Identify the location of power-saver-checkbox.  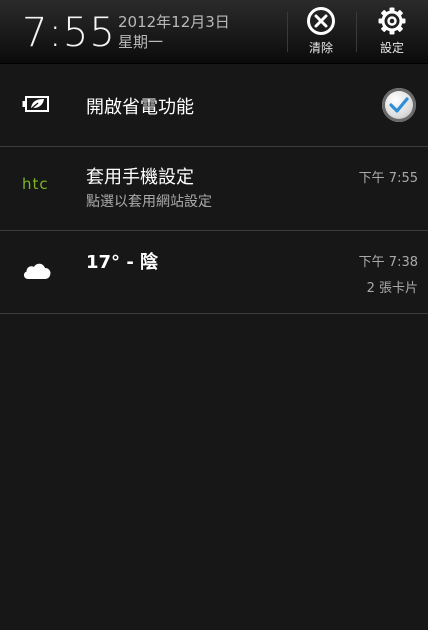
(399, 105).